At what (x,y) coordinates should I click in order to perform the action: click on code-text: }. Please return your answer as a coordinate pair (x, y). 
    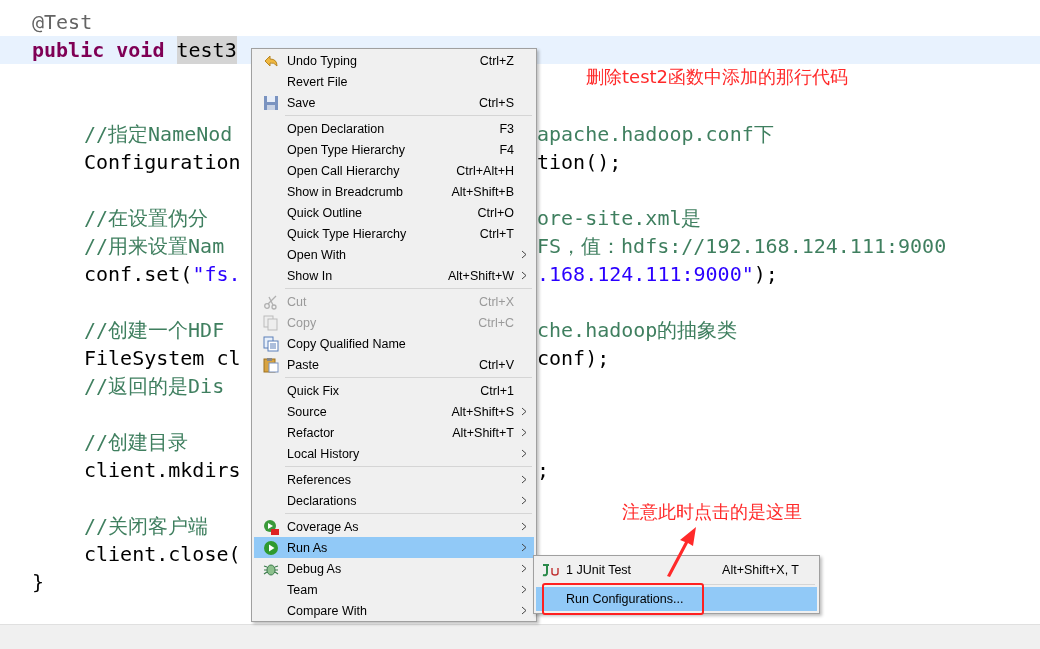
    Looking at the image, I should click on (38, 582).